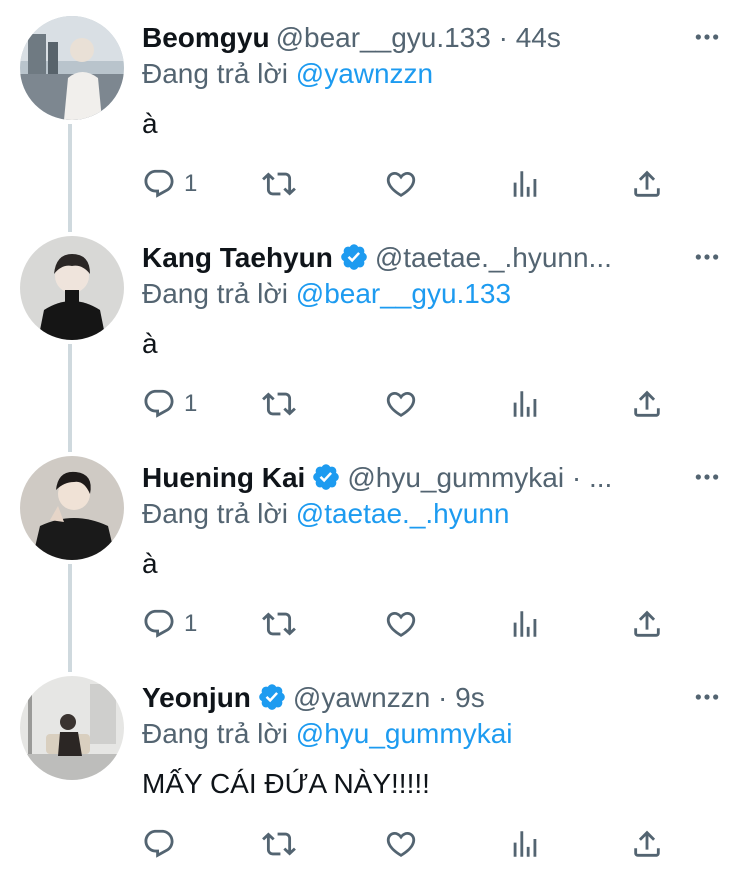  Describe the element at coordinates (403, 293) in the screenshot. I see `replying-mention-link: @bear__gyu.133` at that location.